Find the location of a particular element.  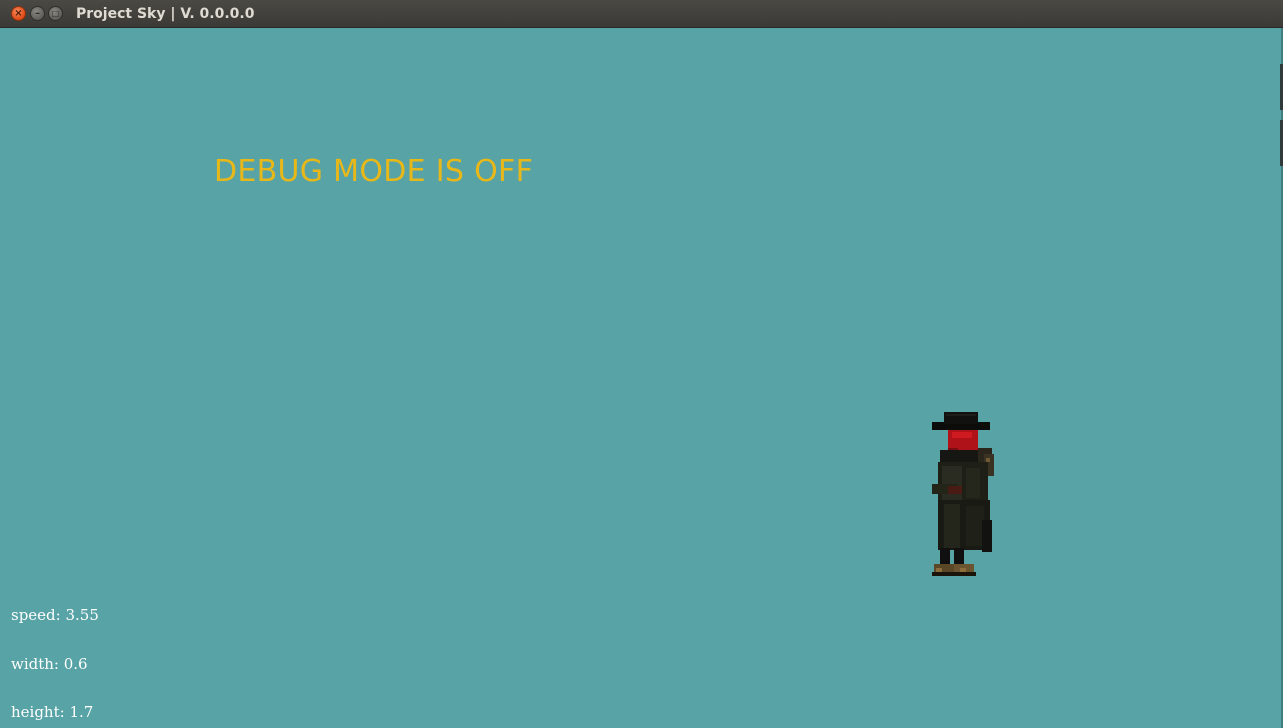

player-character-sprite is located at coordinates (963, 494).